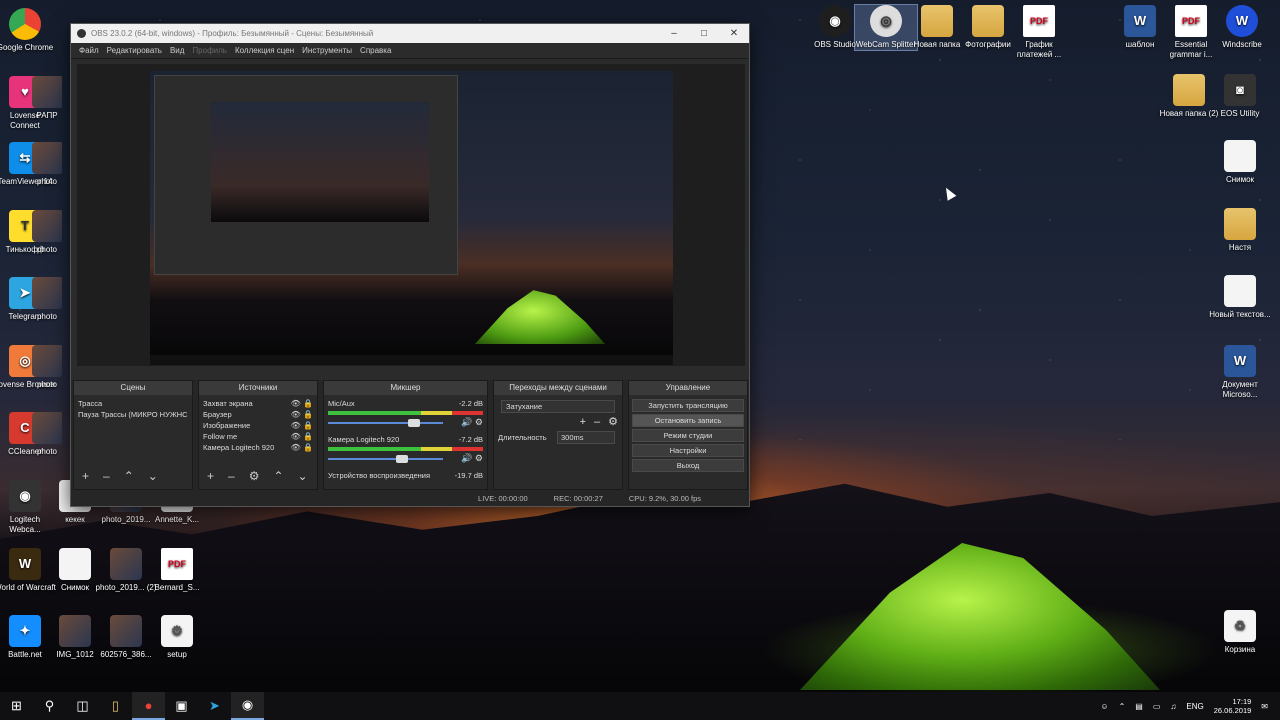  What do you see at coordinates (16, 706) in the screenshot?
I see `start-button: ⊞` at bounding box center [16, 706].